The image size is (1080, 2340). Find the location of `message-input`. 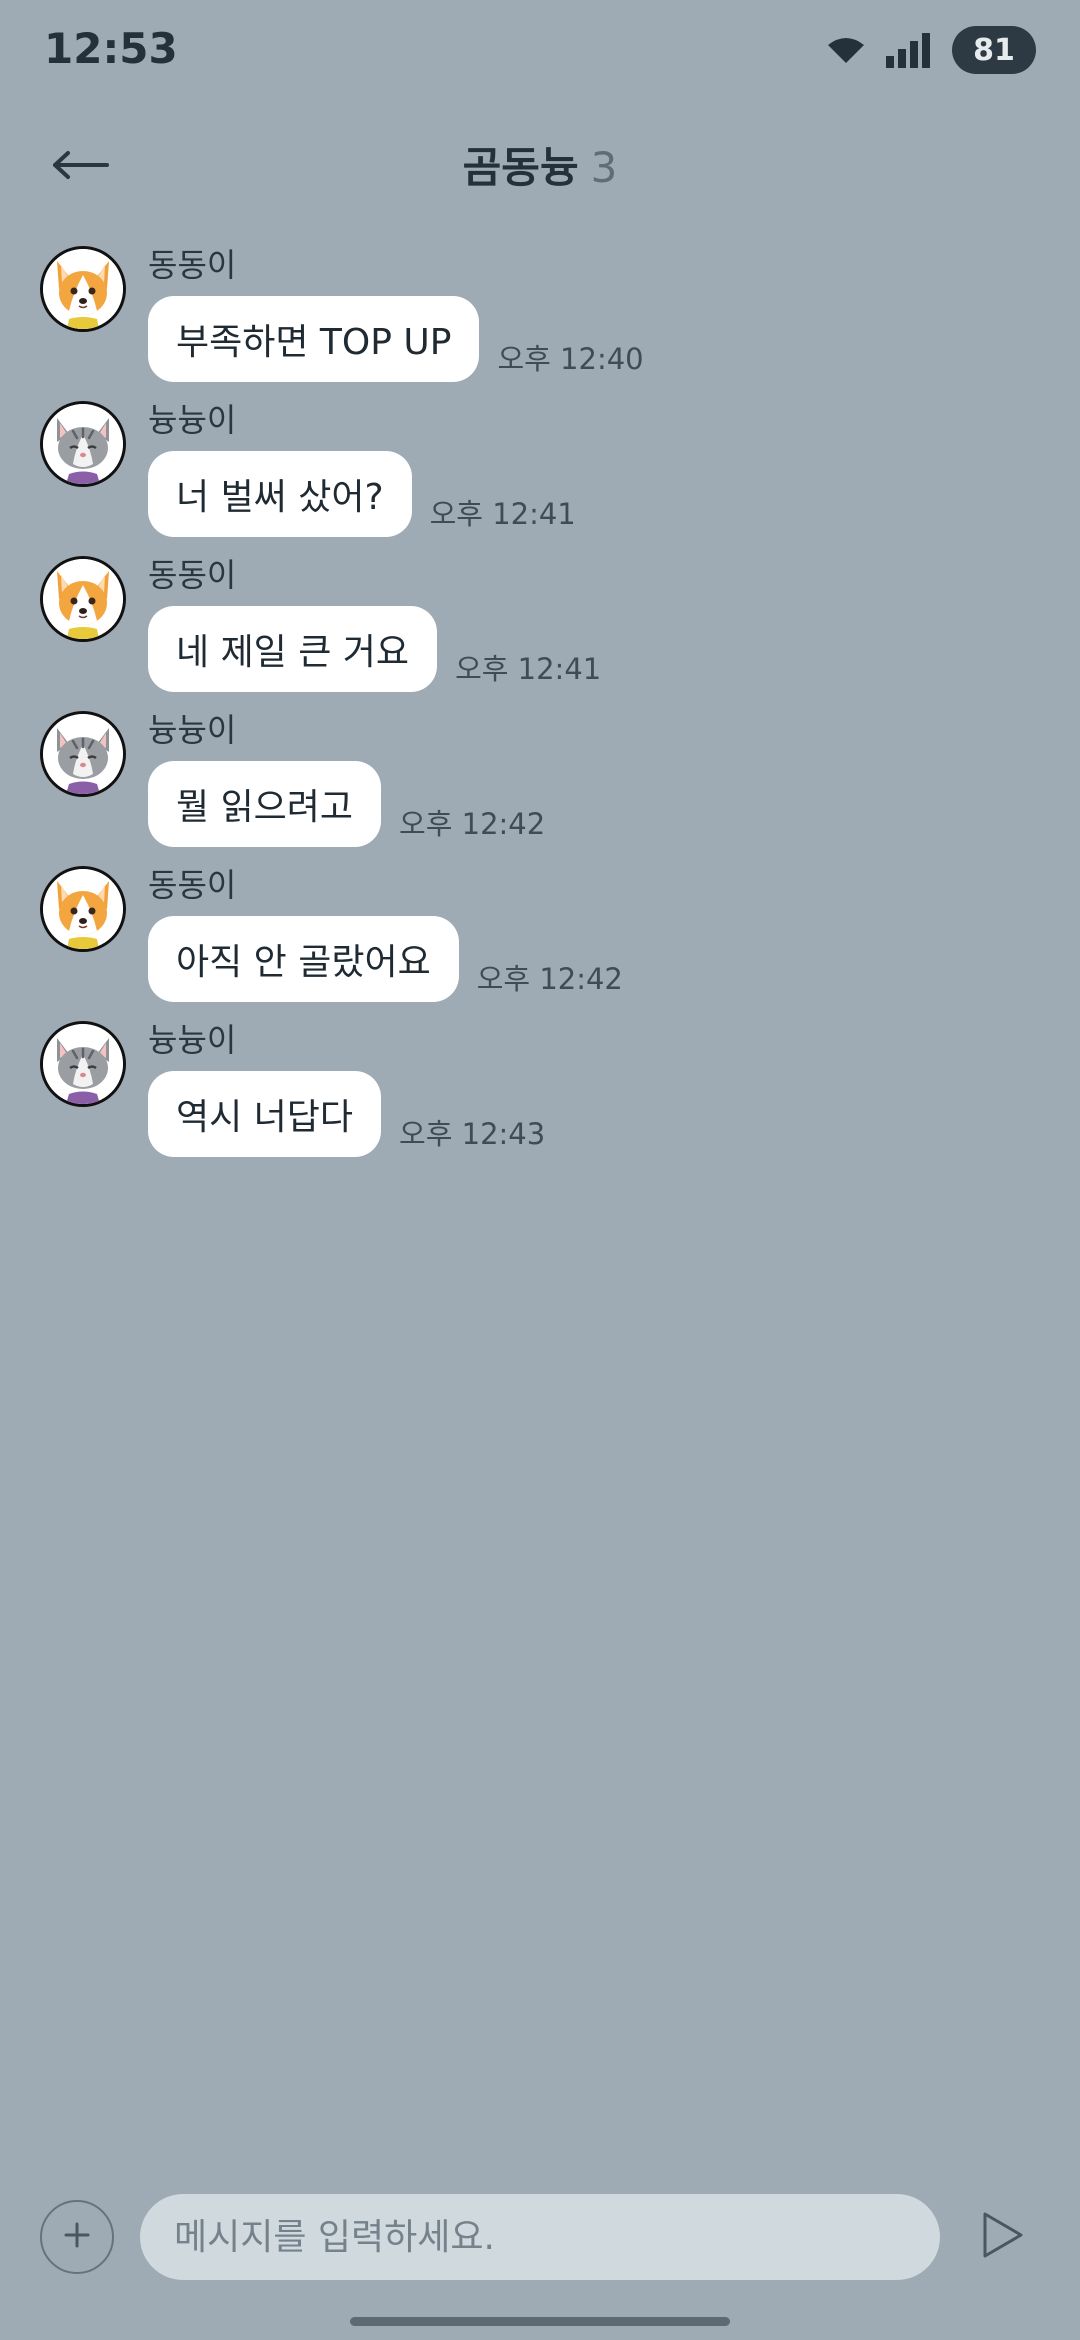

message-input is located at coordinates (540, 2237).